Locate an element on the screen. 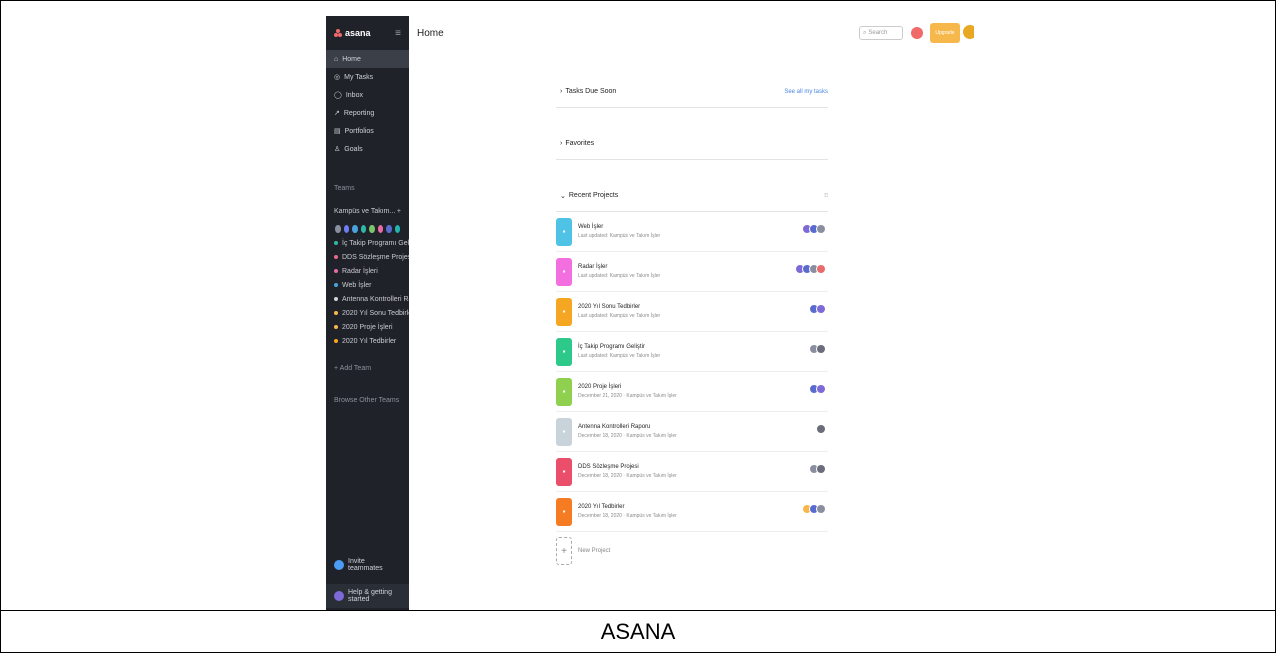 The image size is (1276, 653). project-name: Radar İşler is located at coordinates (593, 267).